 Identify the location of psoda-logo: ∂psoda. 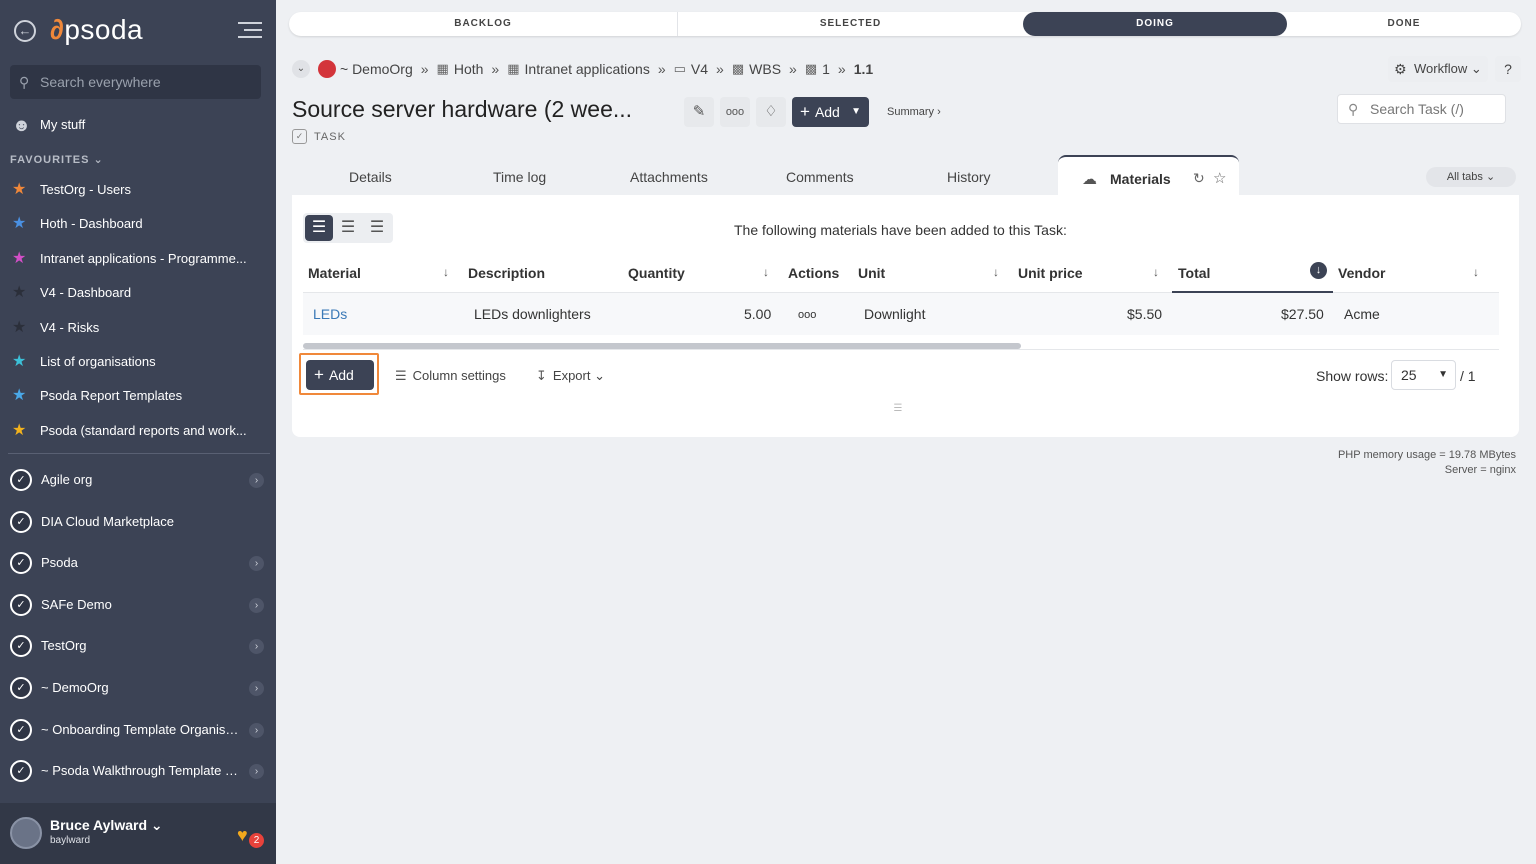
(96, 30).